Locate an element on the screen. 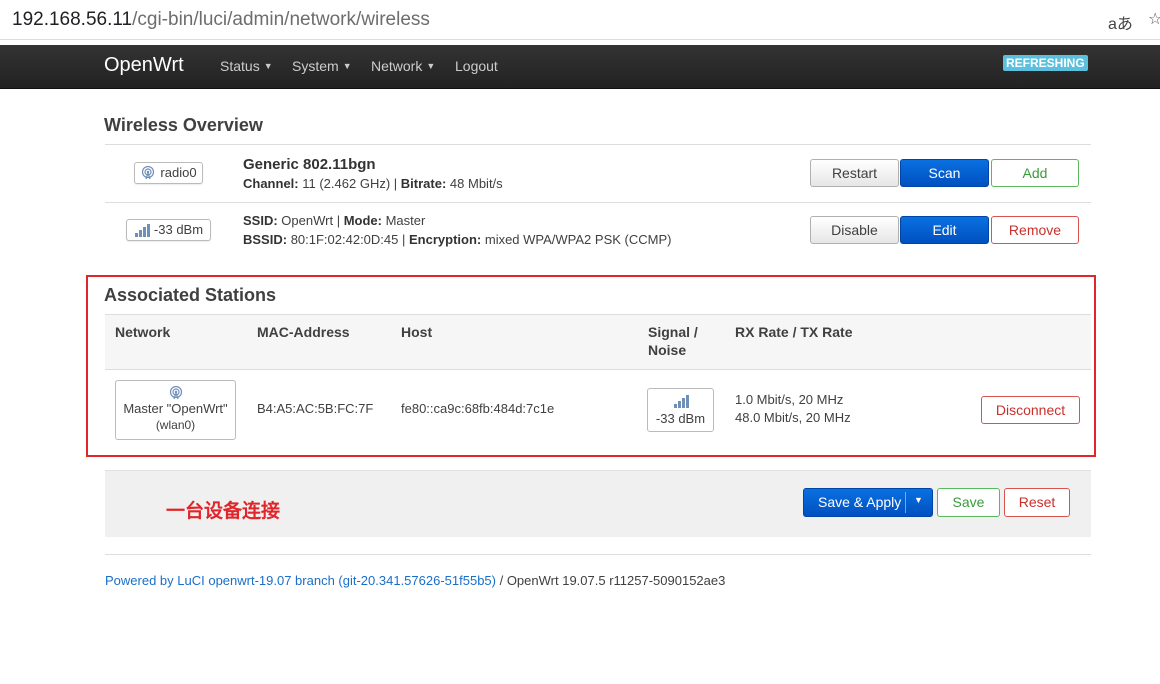 The width and height of the screenshot is (1160, 684). device-name: Generic 802.11bgn is located at coordinates (309, 164).